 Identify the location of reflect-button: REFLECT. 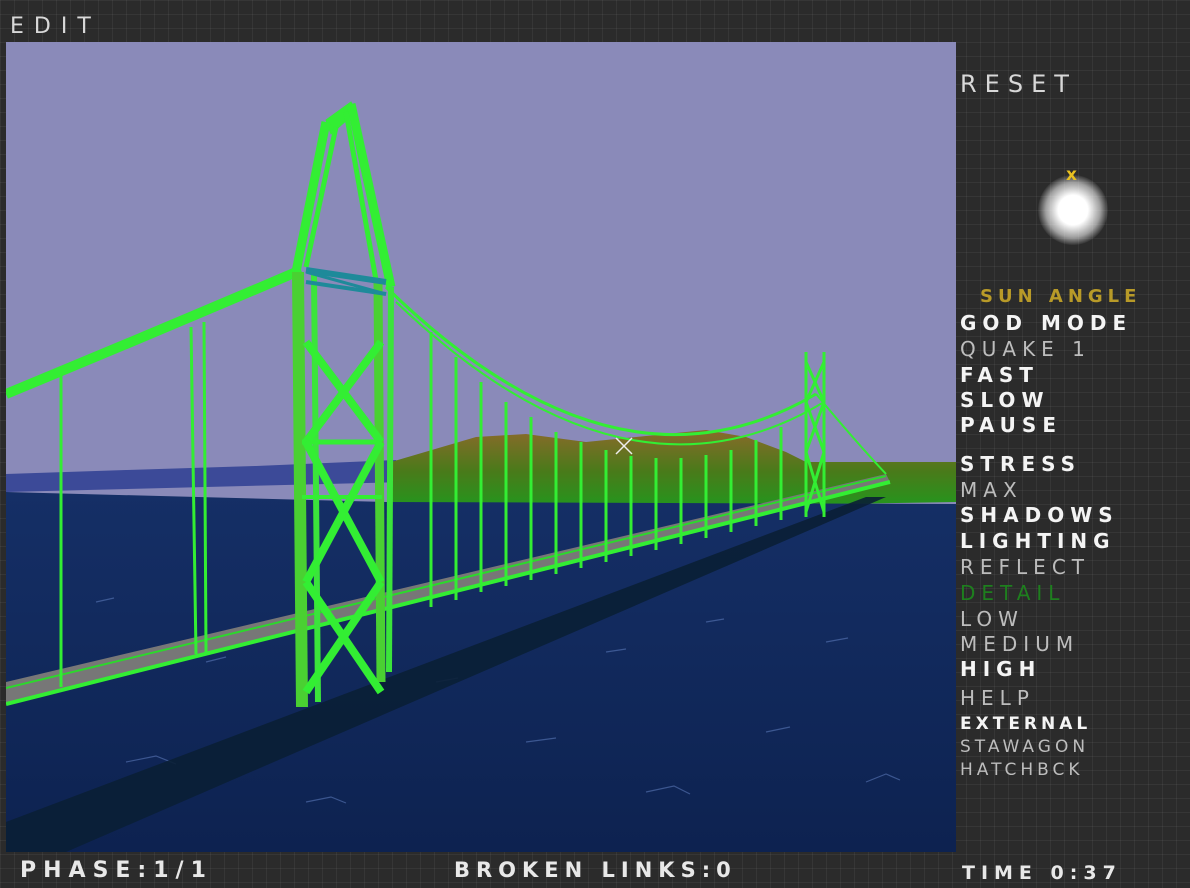
(1025, 567).